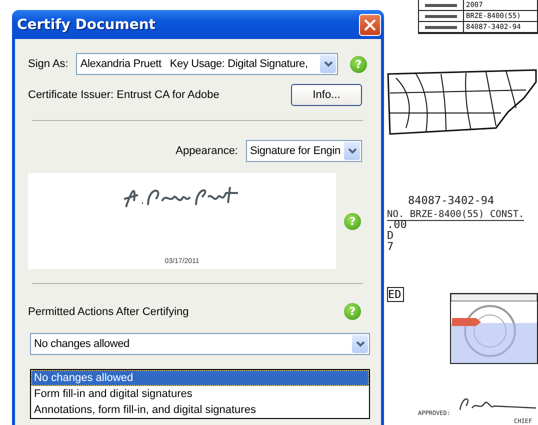 This screenshot has height=425, width=538. I want to click on close-icon, so click(370, 24).